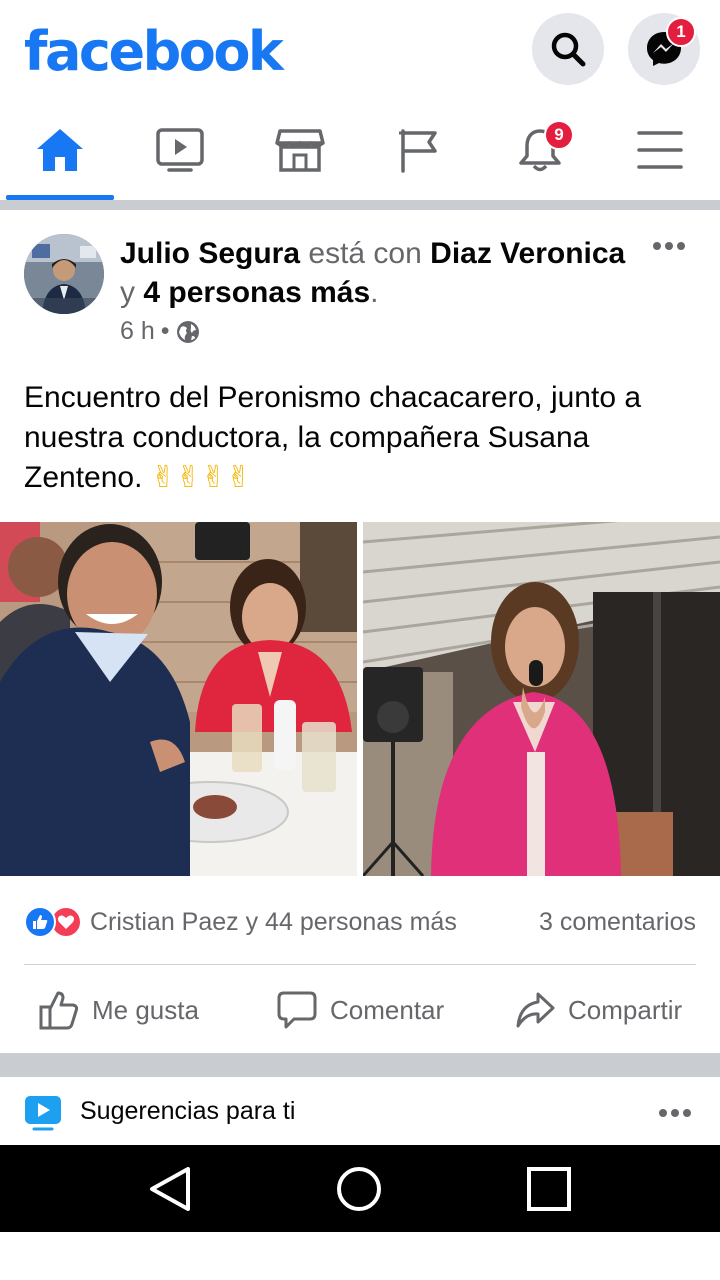 The width and height of the screenshot is (720, 1280). Describe the element at coordinates (256, 292) in the screenshot. I see `tagged-others: 4 personas más` at that location.